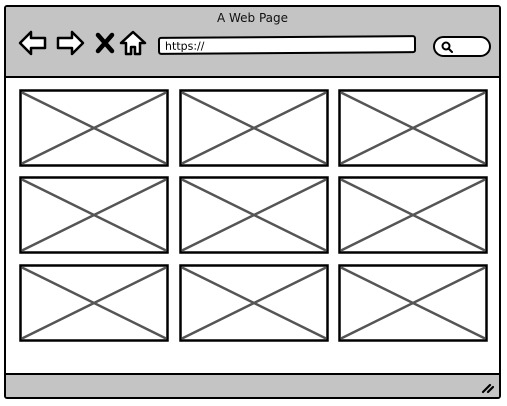 Image resolution: width=507 pixels, height=406 pixels. I want to click on url-text: https://, so click(184, 46).